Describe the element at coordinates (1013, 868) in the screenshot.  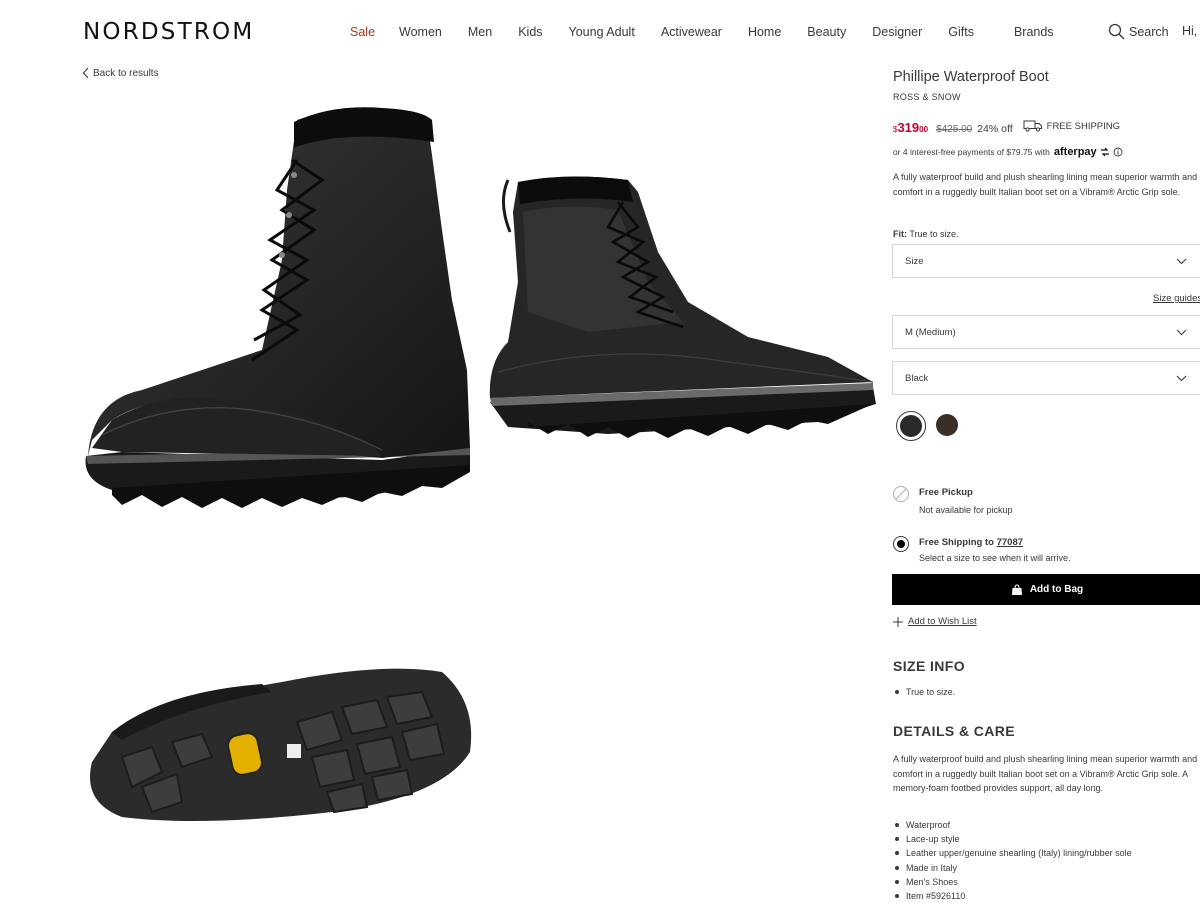
I see `list-item: Made in Italy` at that location.